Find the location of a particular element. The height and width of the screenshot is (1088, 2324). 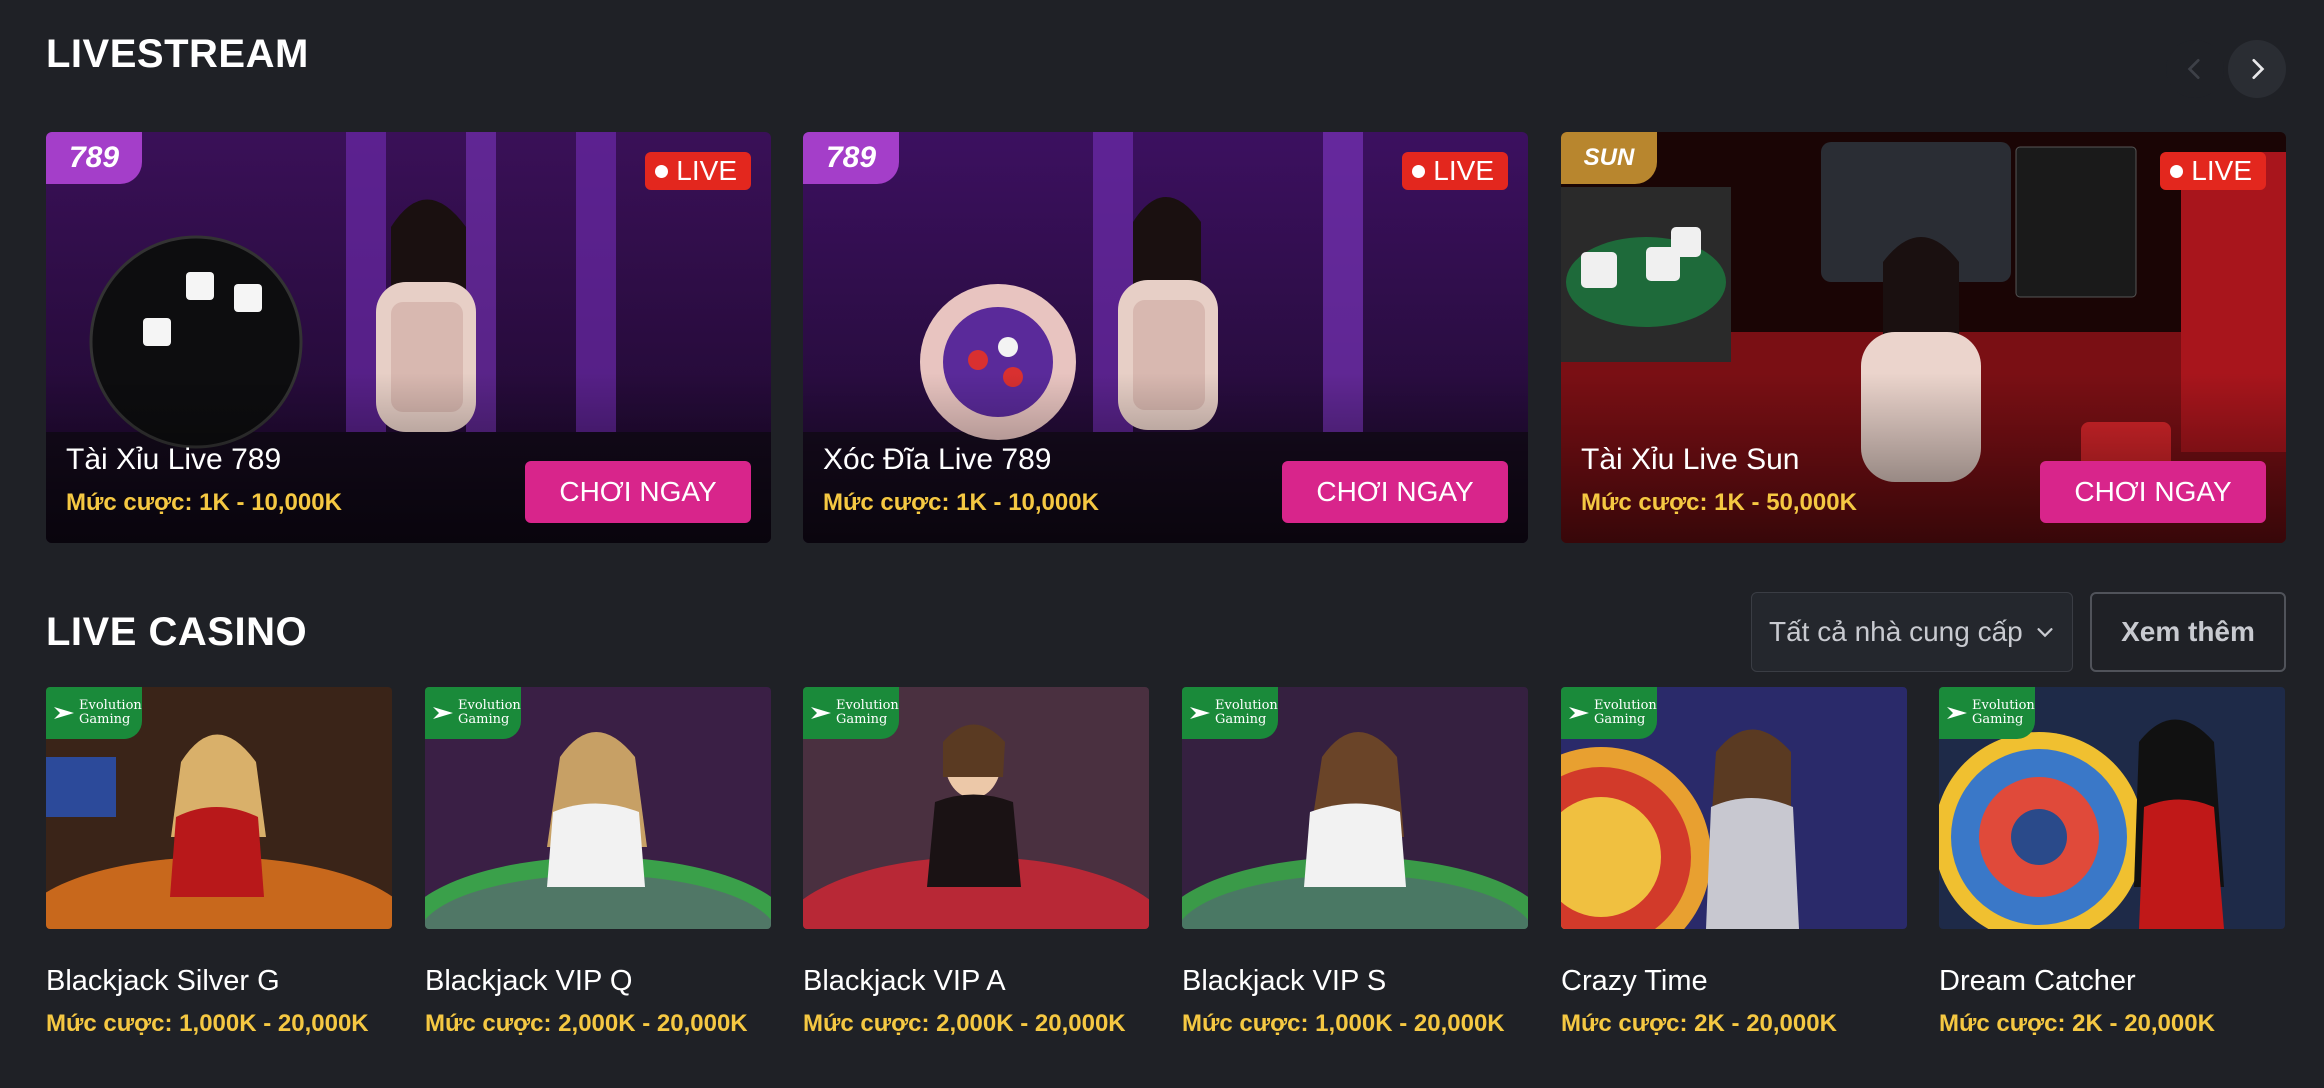

brand-sun-logo: SUN is located at coordinates (1609, 158).